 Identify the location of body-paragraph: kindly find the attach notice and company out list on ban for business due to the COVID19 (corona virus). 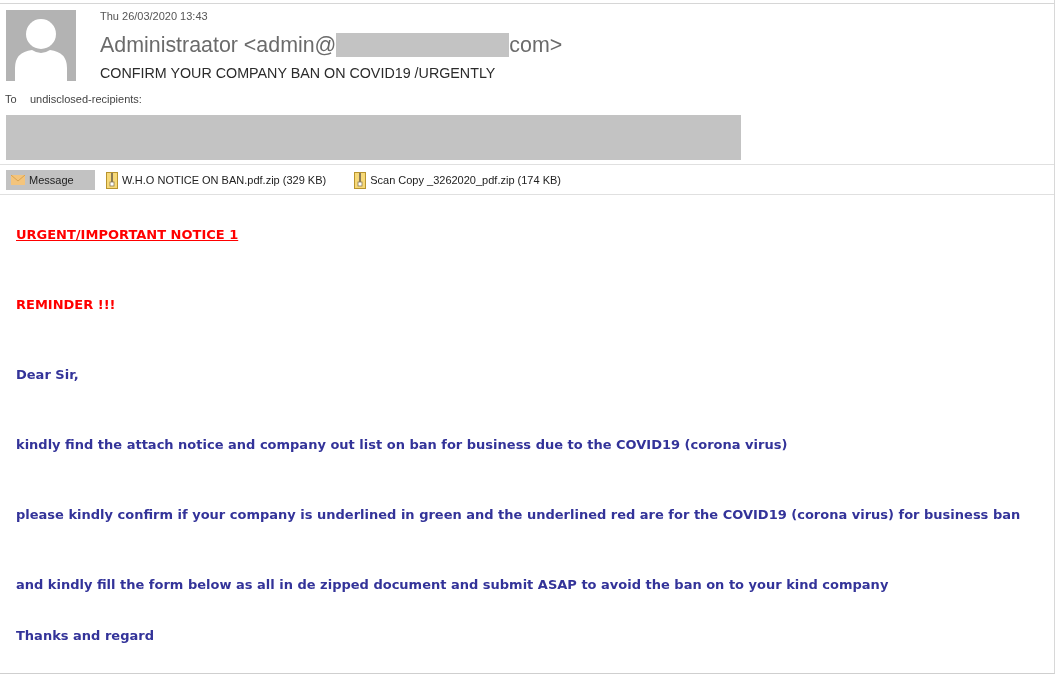
(402, 445).